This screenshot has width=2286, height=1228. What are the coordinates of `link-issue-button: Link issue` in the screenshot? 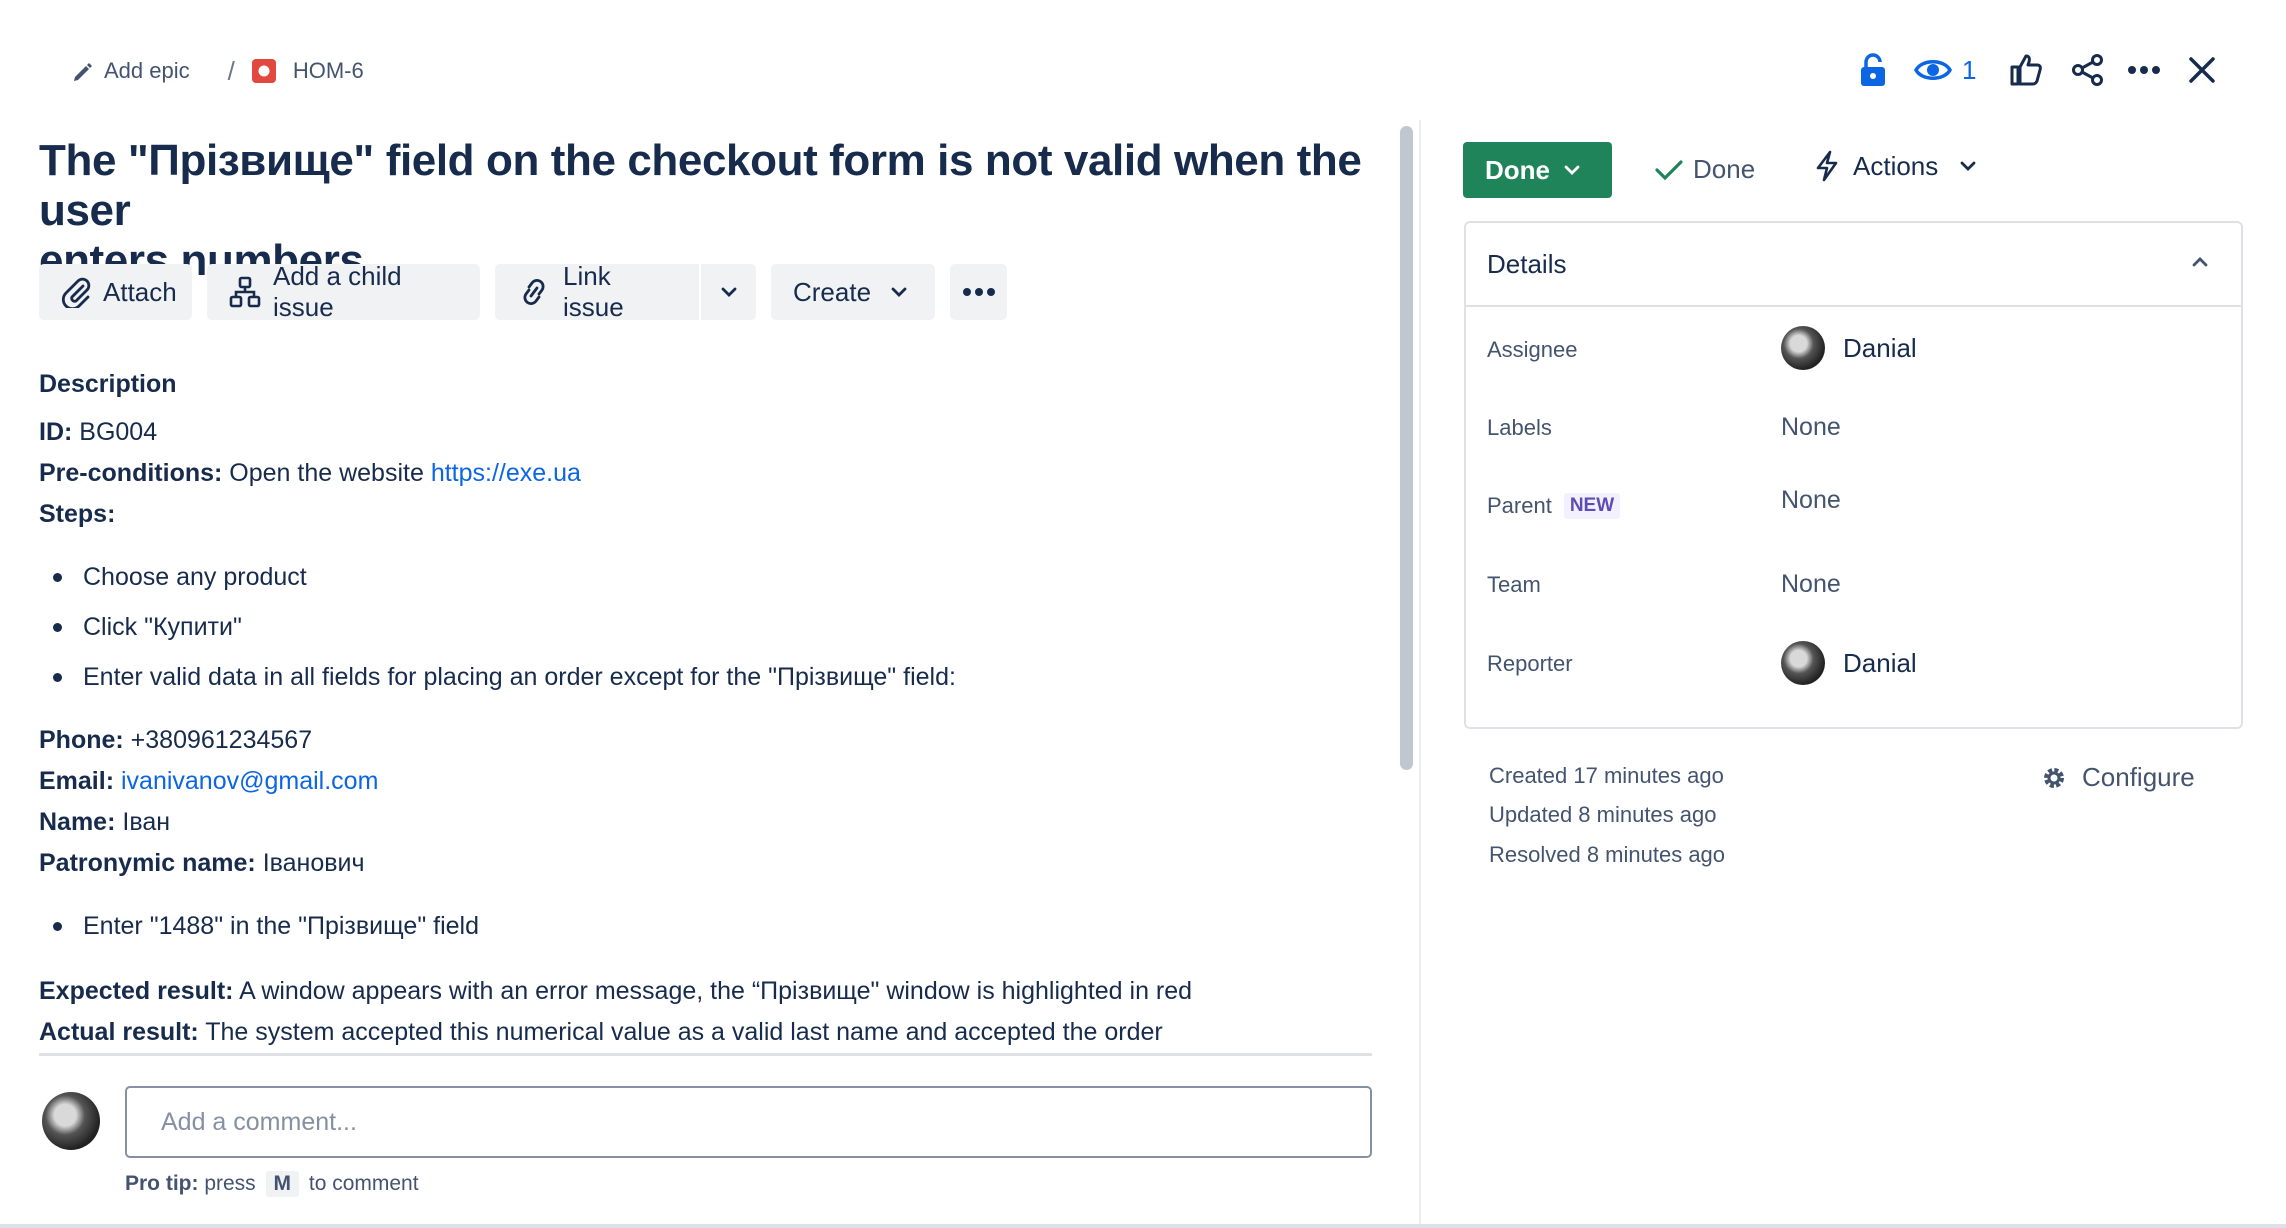 It's located at (597, 291).